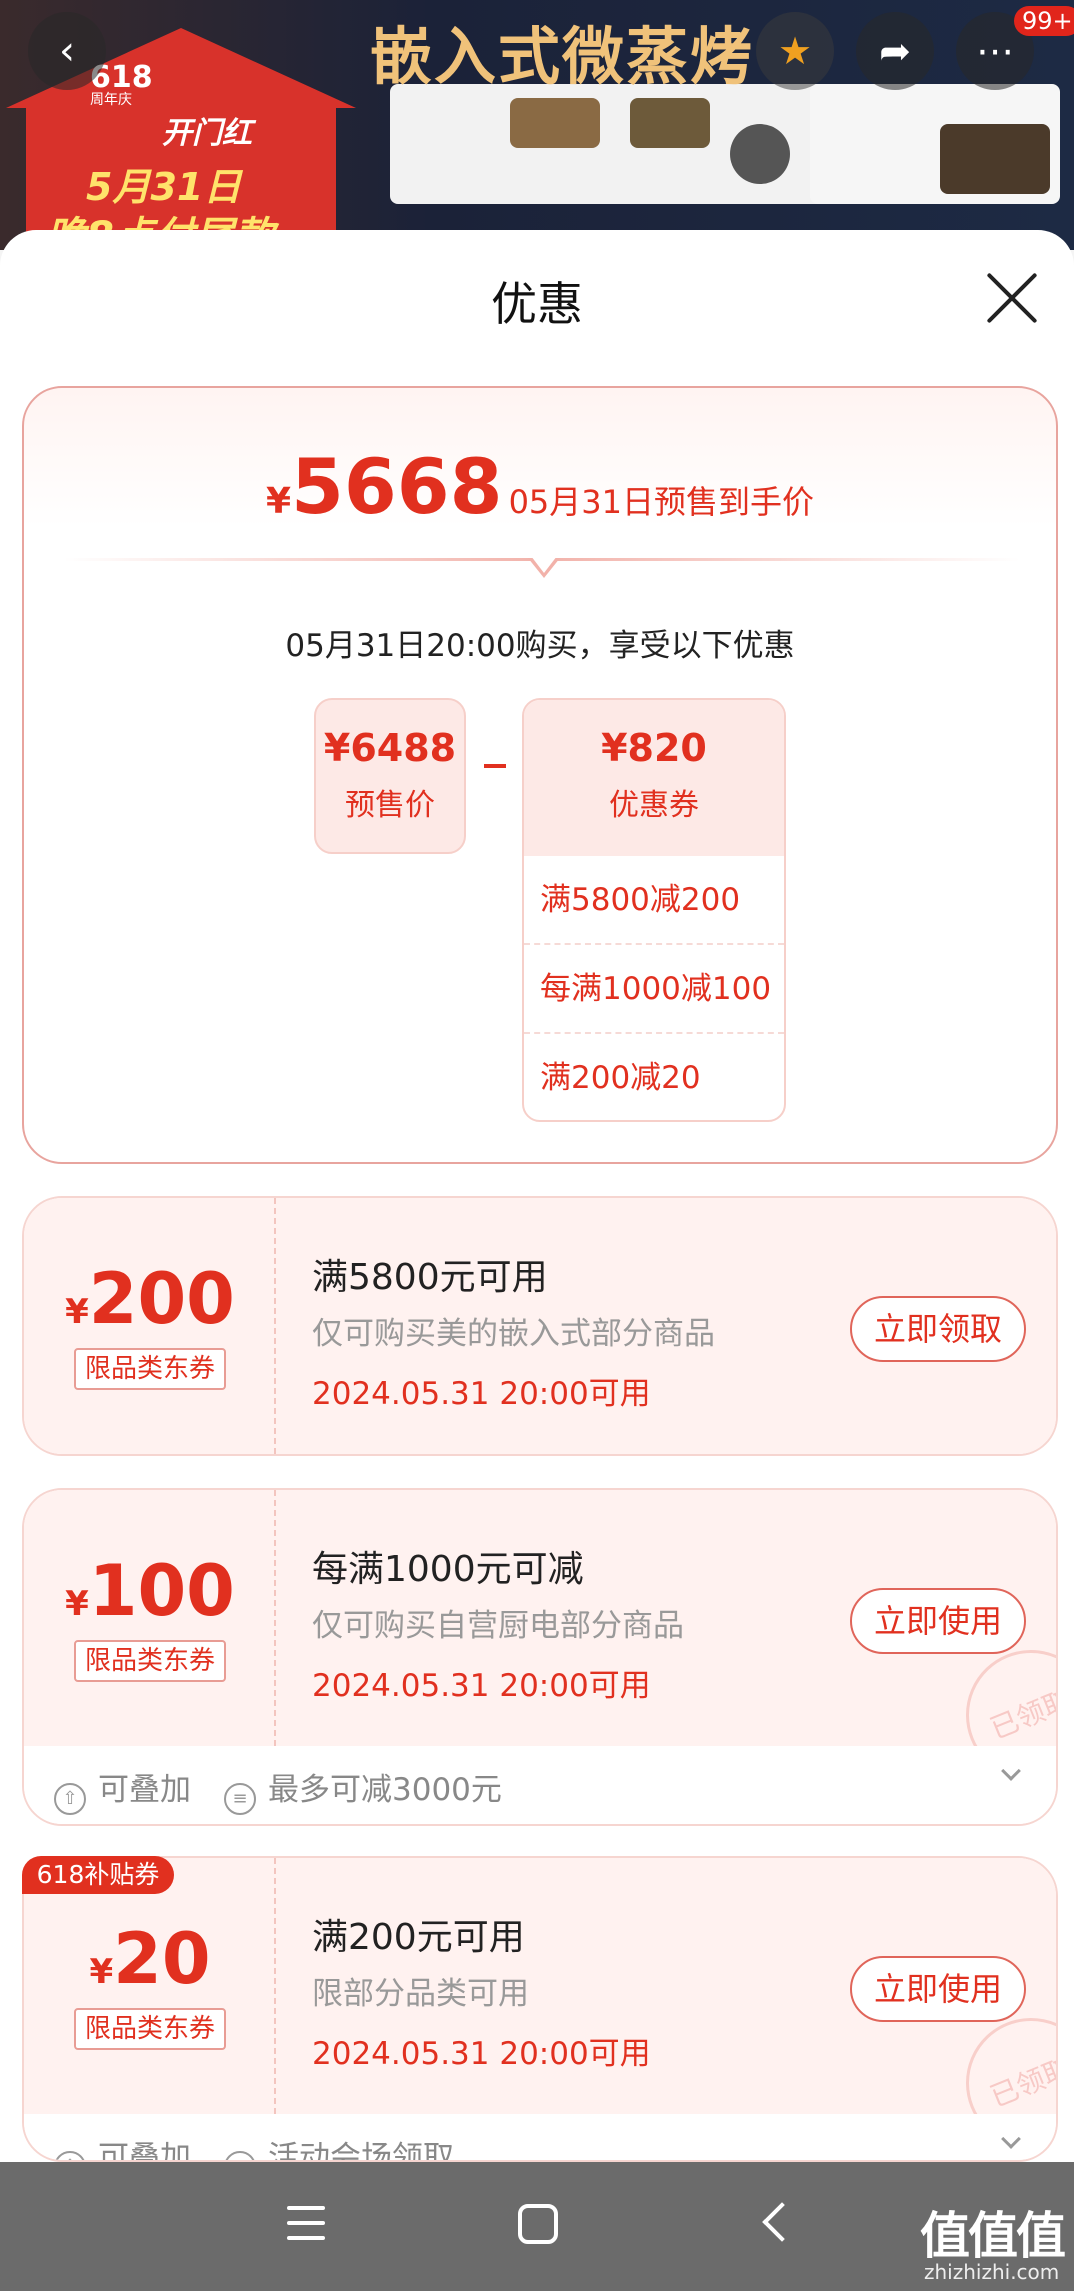 The width and height of the screenshot is (1074, 2291). Describe the element at coordinates (661, 502) in the screenshot. I see `final-price-label: 05月31日预售到手价` at that location.